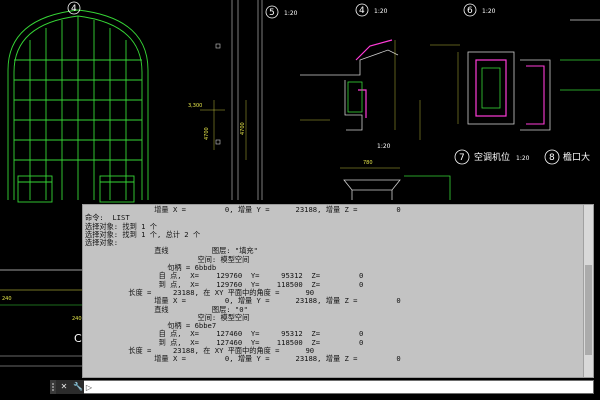 The width and height of the screenshot is (600, 400). I want to click on svg-text: 6, so click(470, 11).